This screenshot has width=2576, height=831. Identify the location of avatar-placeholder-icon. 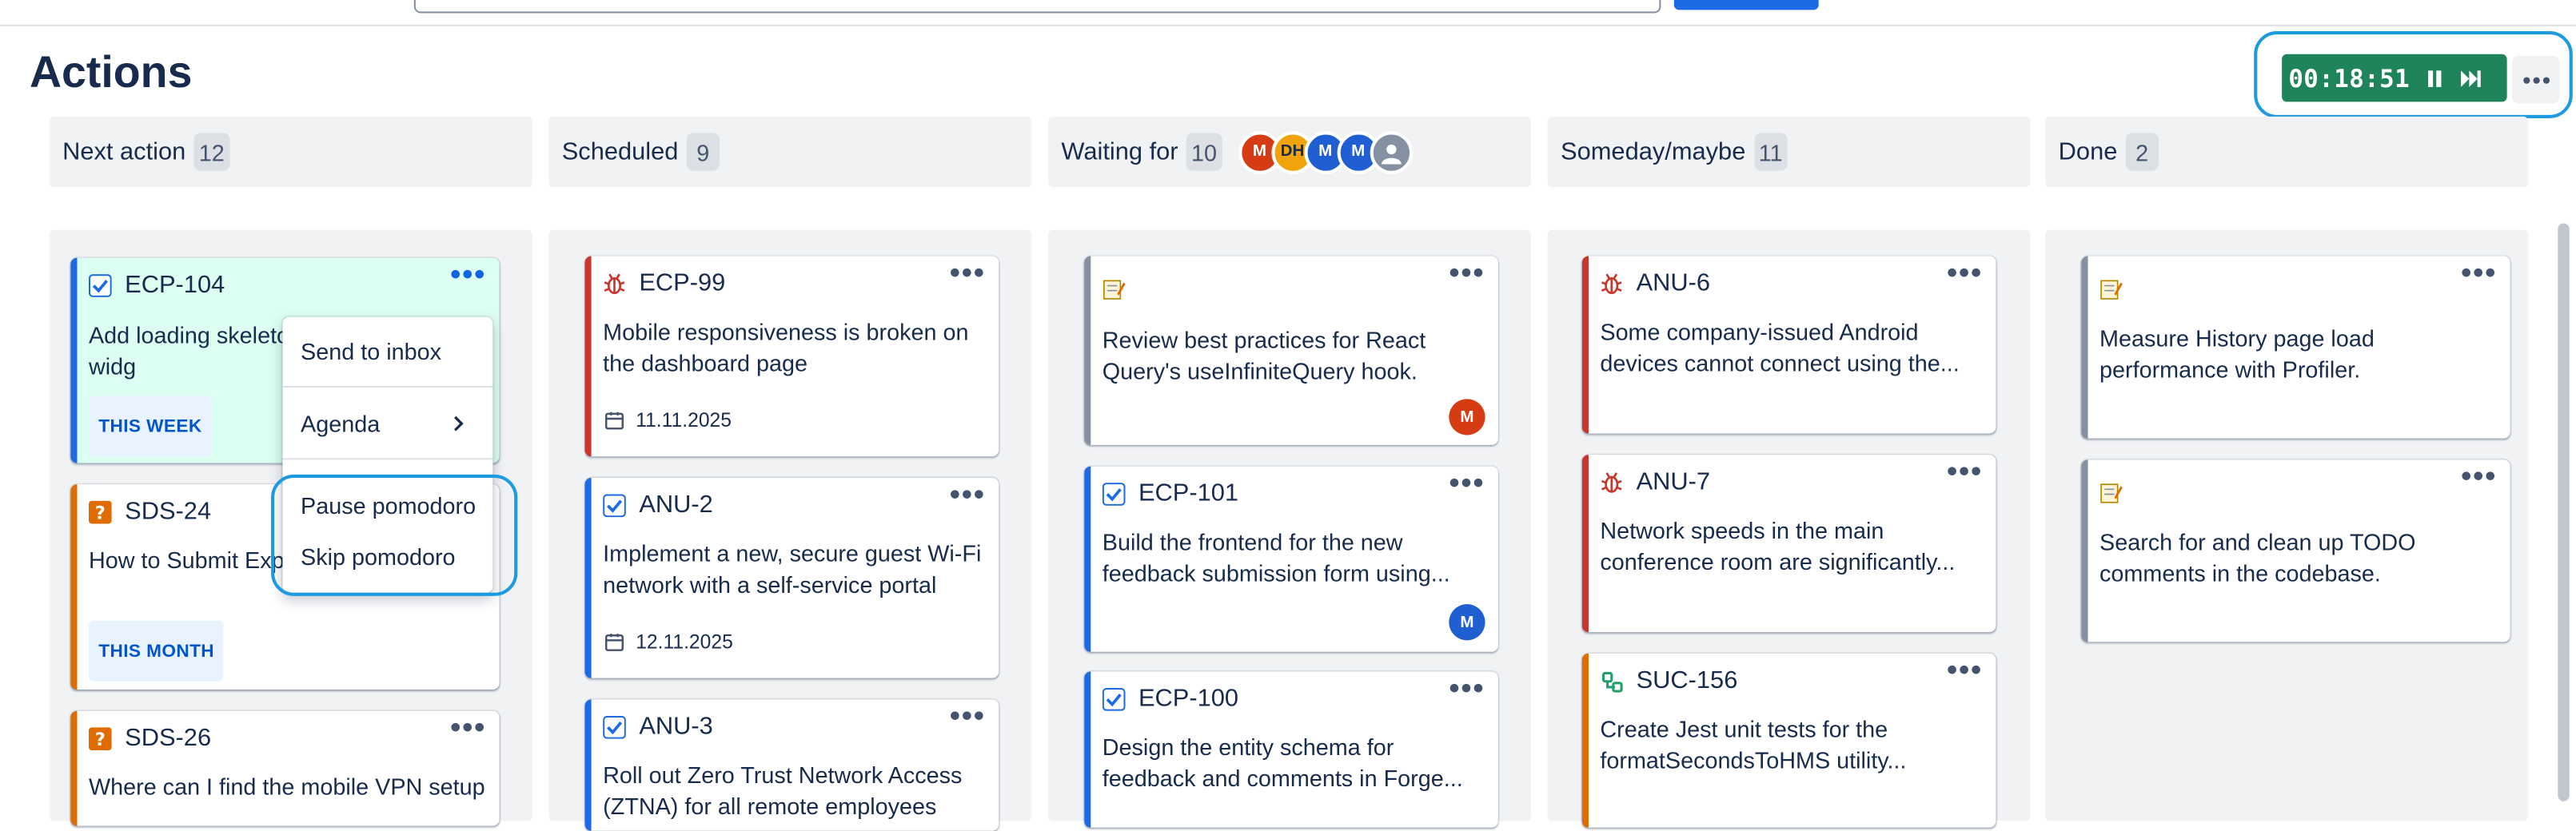
(1391, 151).